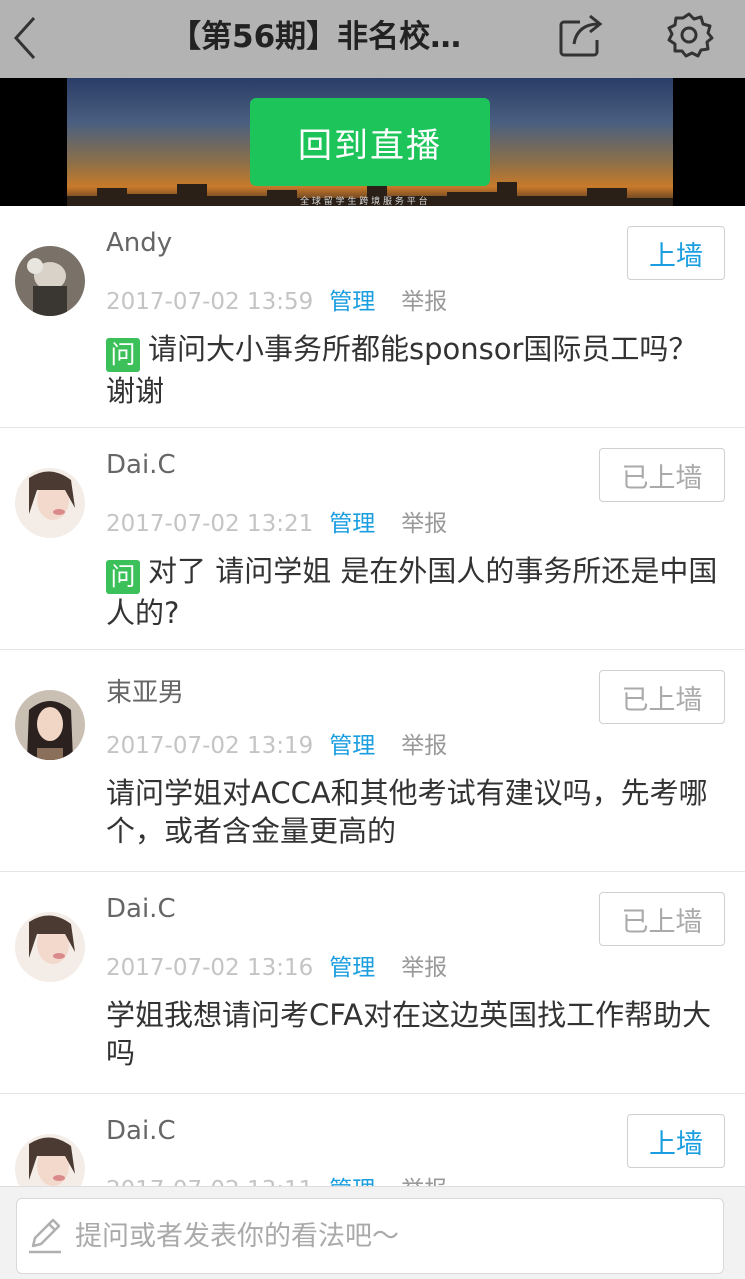 This screenshot has width=745, height=1279. I want to click on comment-body: 请问大小事务所都能sponsor国际员工吗？谢谢, so click(402, 370).